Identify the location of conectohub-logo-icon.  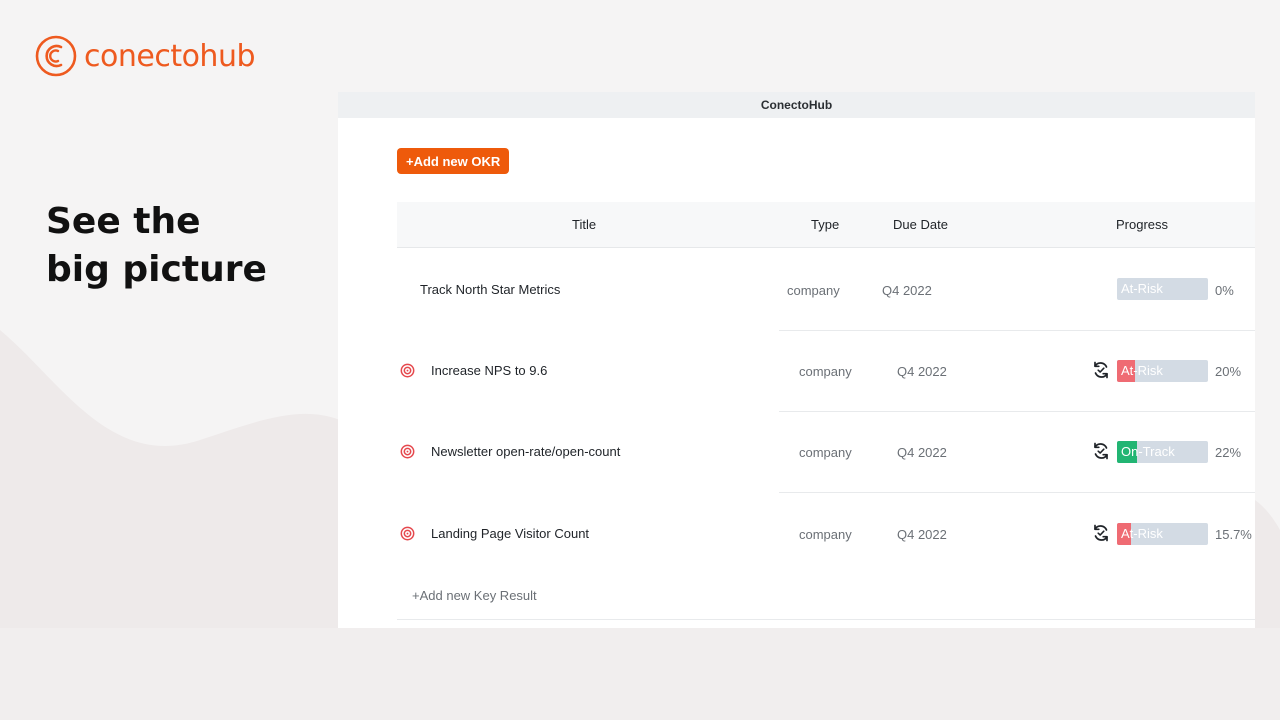
(56, 56).